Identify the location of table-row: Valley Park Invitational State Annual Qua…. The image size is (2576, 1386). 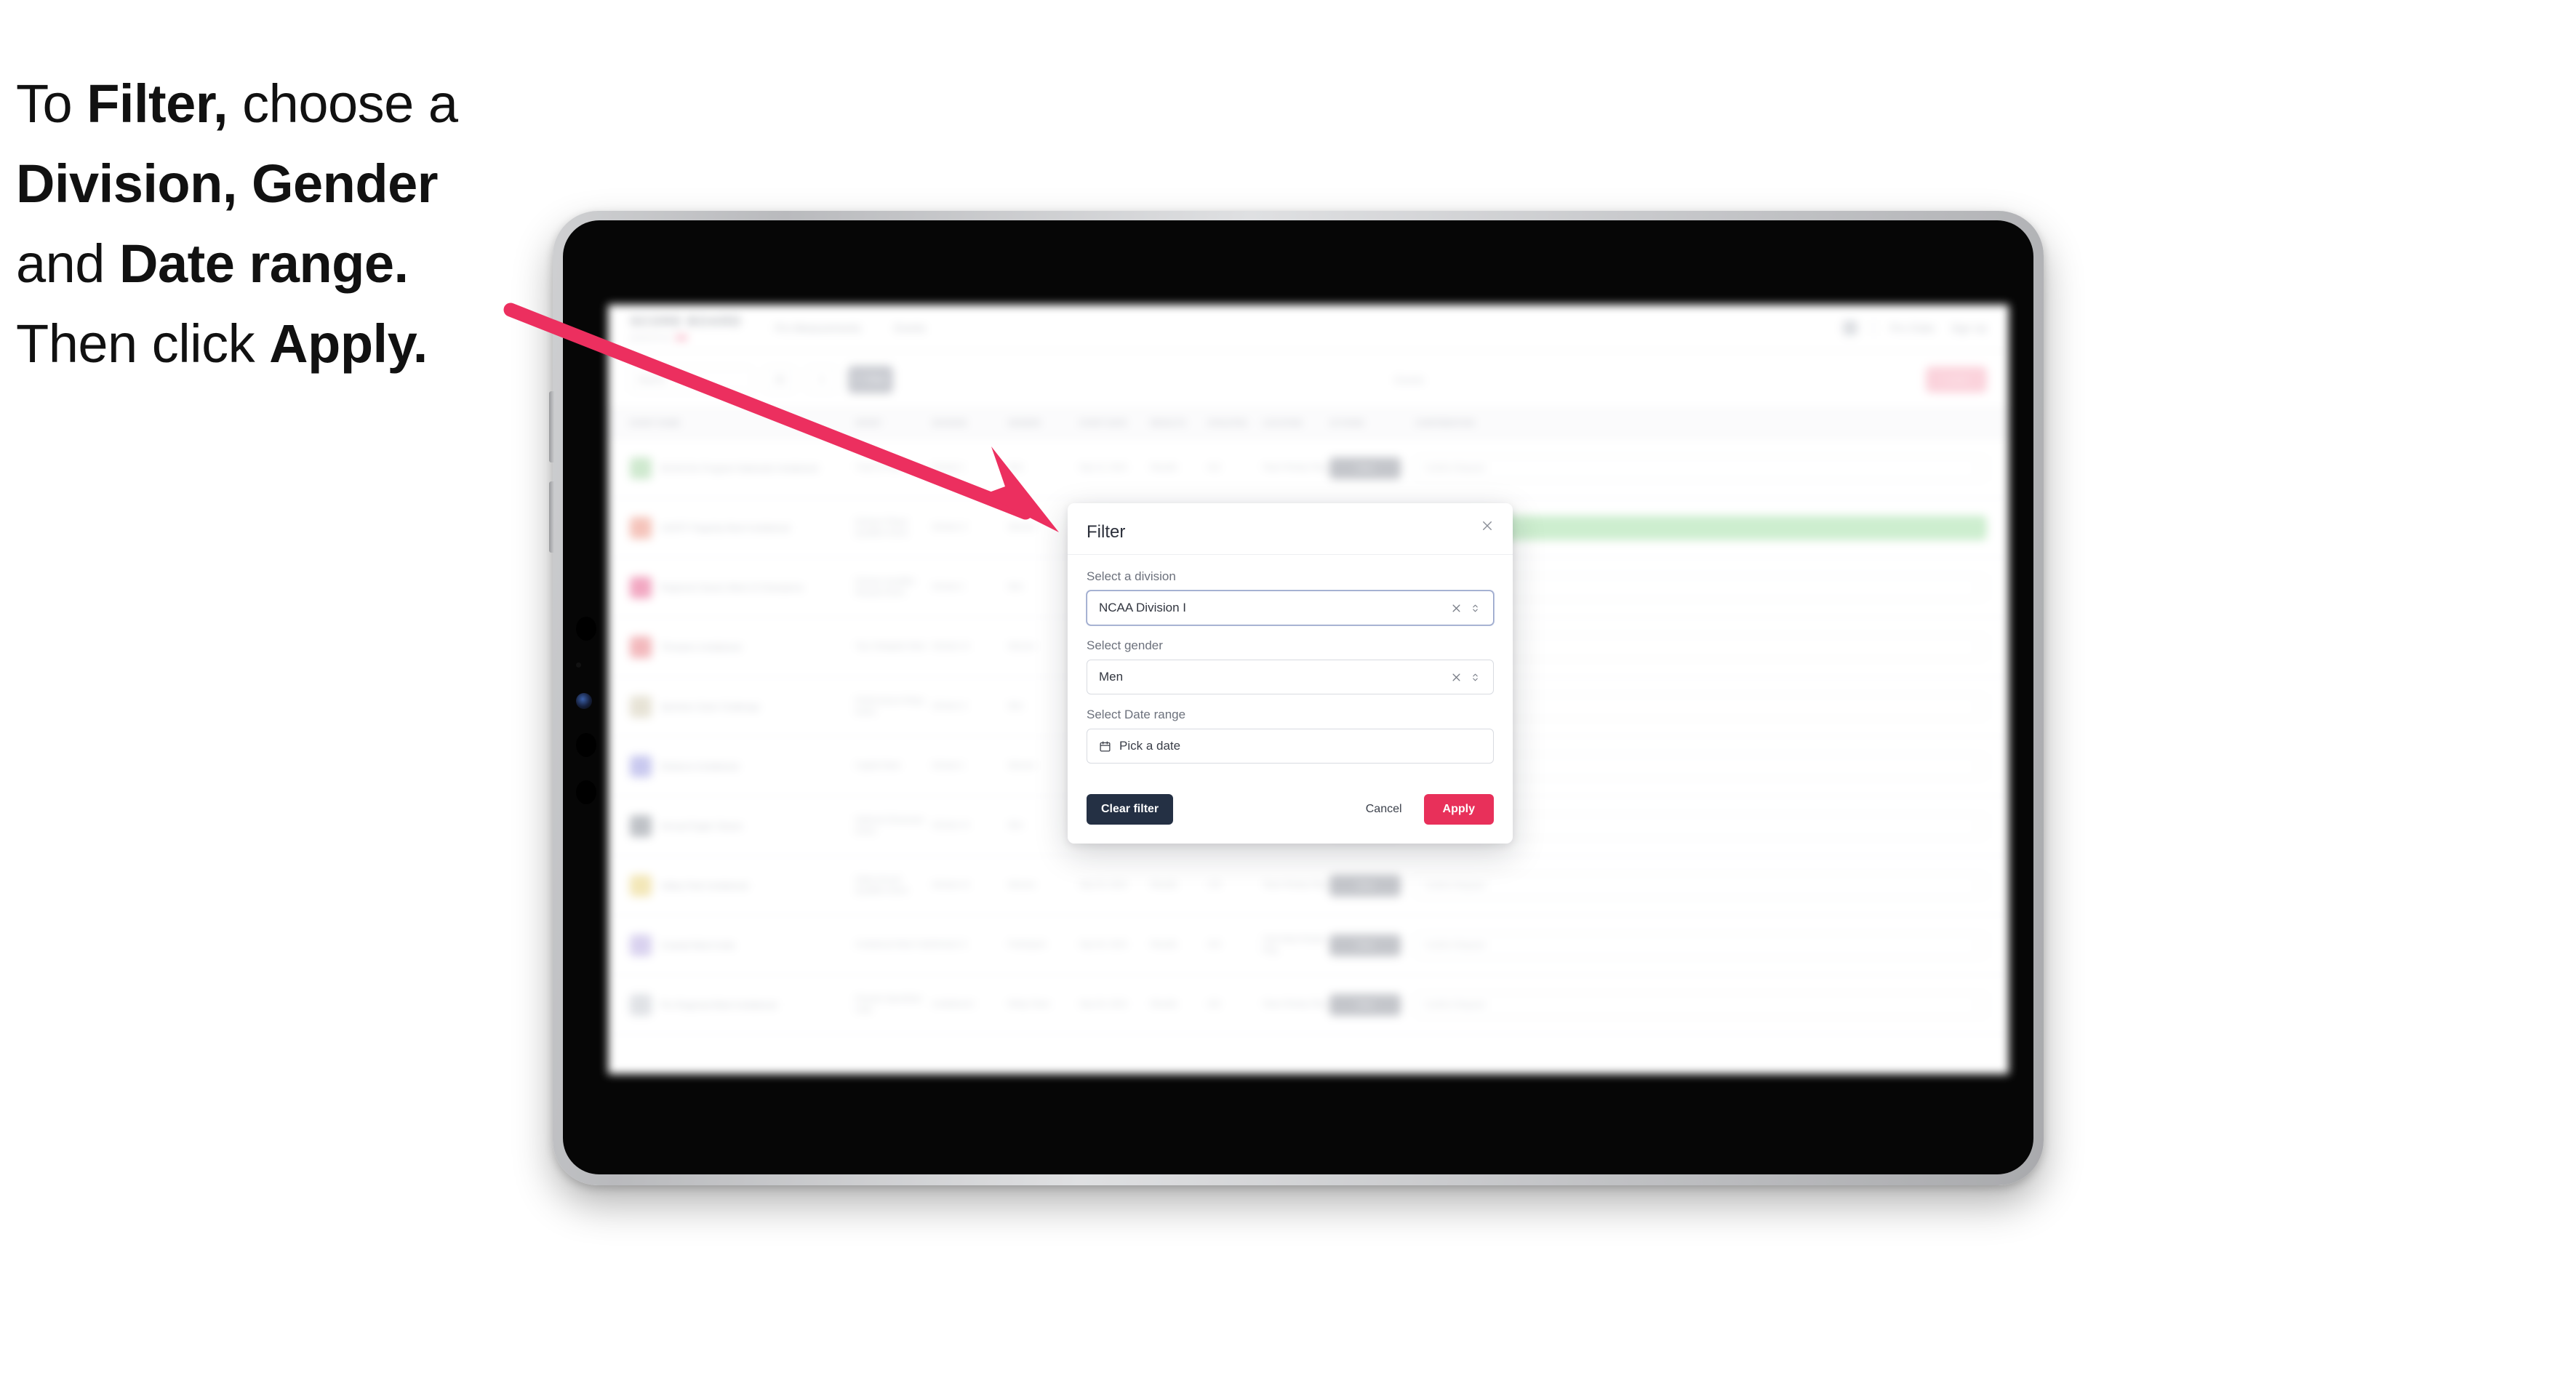
(1308, 886).